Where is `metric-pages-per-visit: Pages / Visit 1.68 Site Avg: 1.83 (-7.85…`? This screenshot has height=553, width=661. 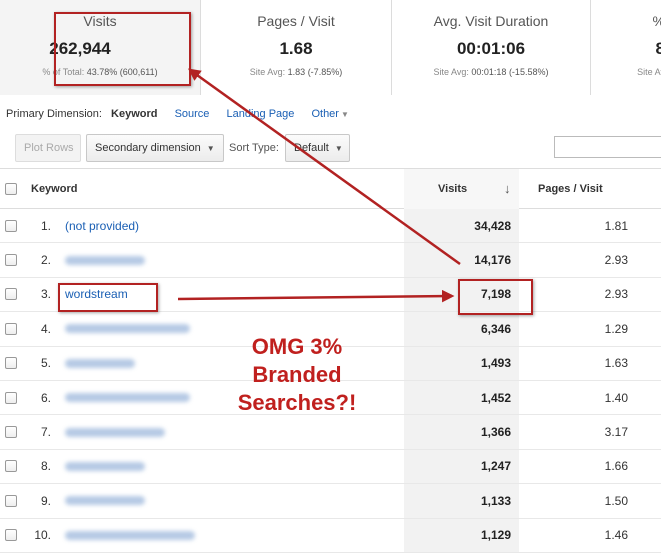 metric-pages-per-visit: Pages / Visit 1.68 Site Avg: 1.83 (-7.85… is located at coordinates (296, 47).